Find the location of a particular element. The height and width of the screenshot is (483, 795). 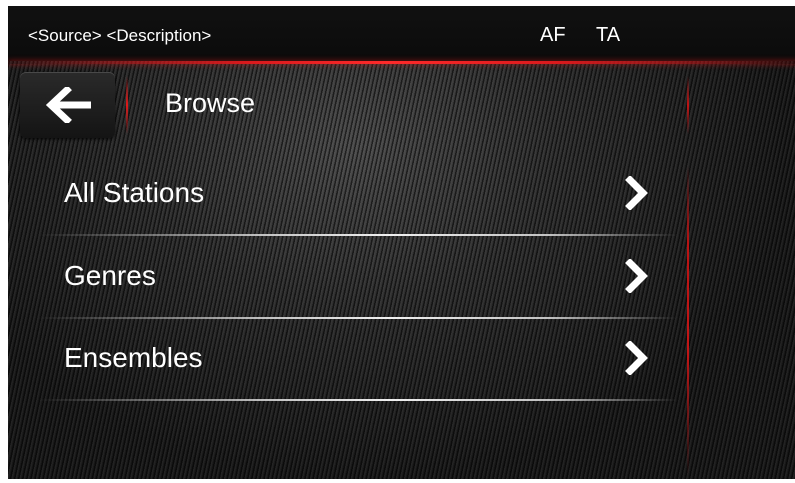

menu-item-all-stations: All Stations is located at coordinates (358, 196).